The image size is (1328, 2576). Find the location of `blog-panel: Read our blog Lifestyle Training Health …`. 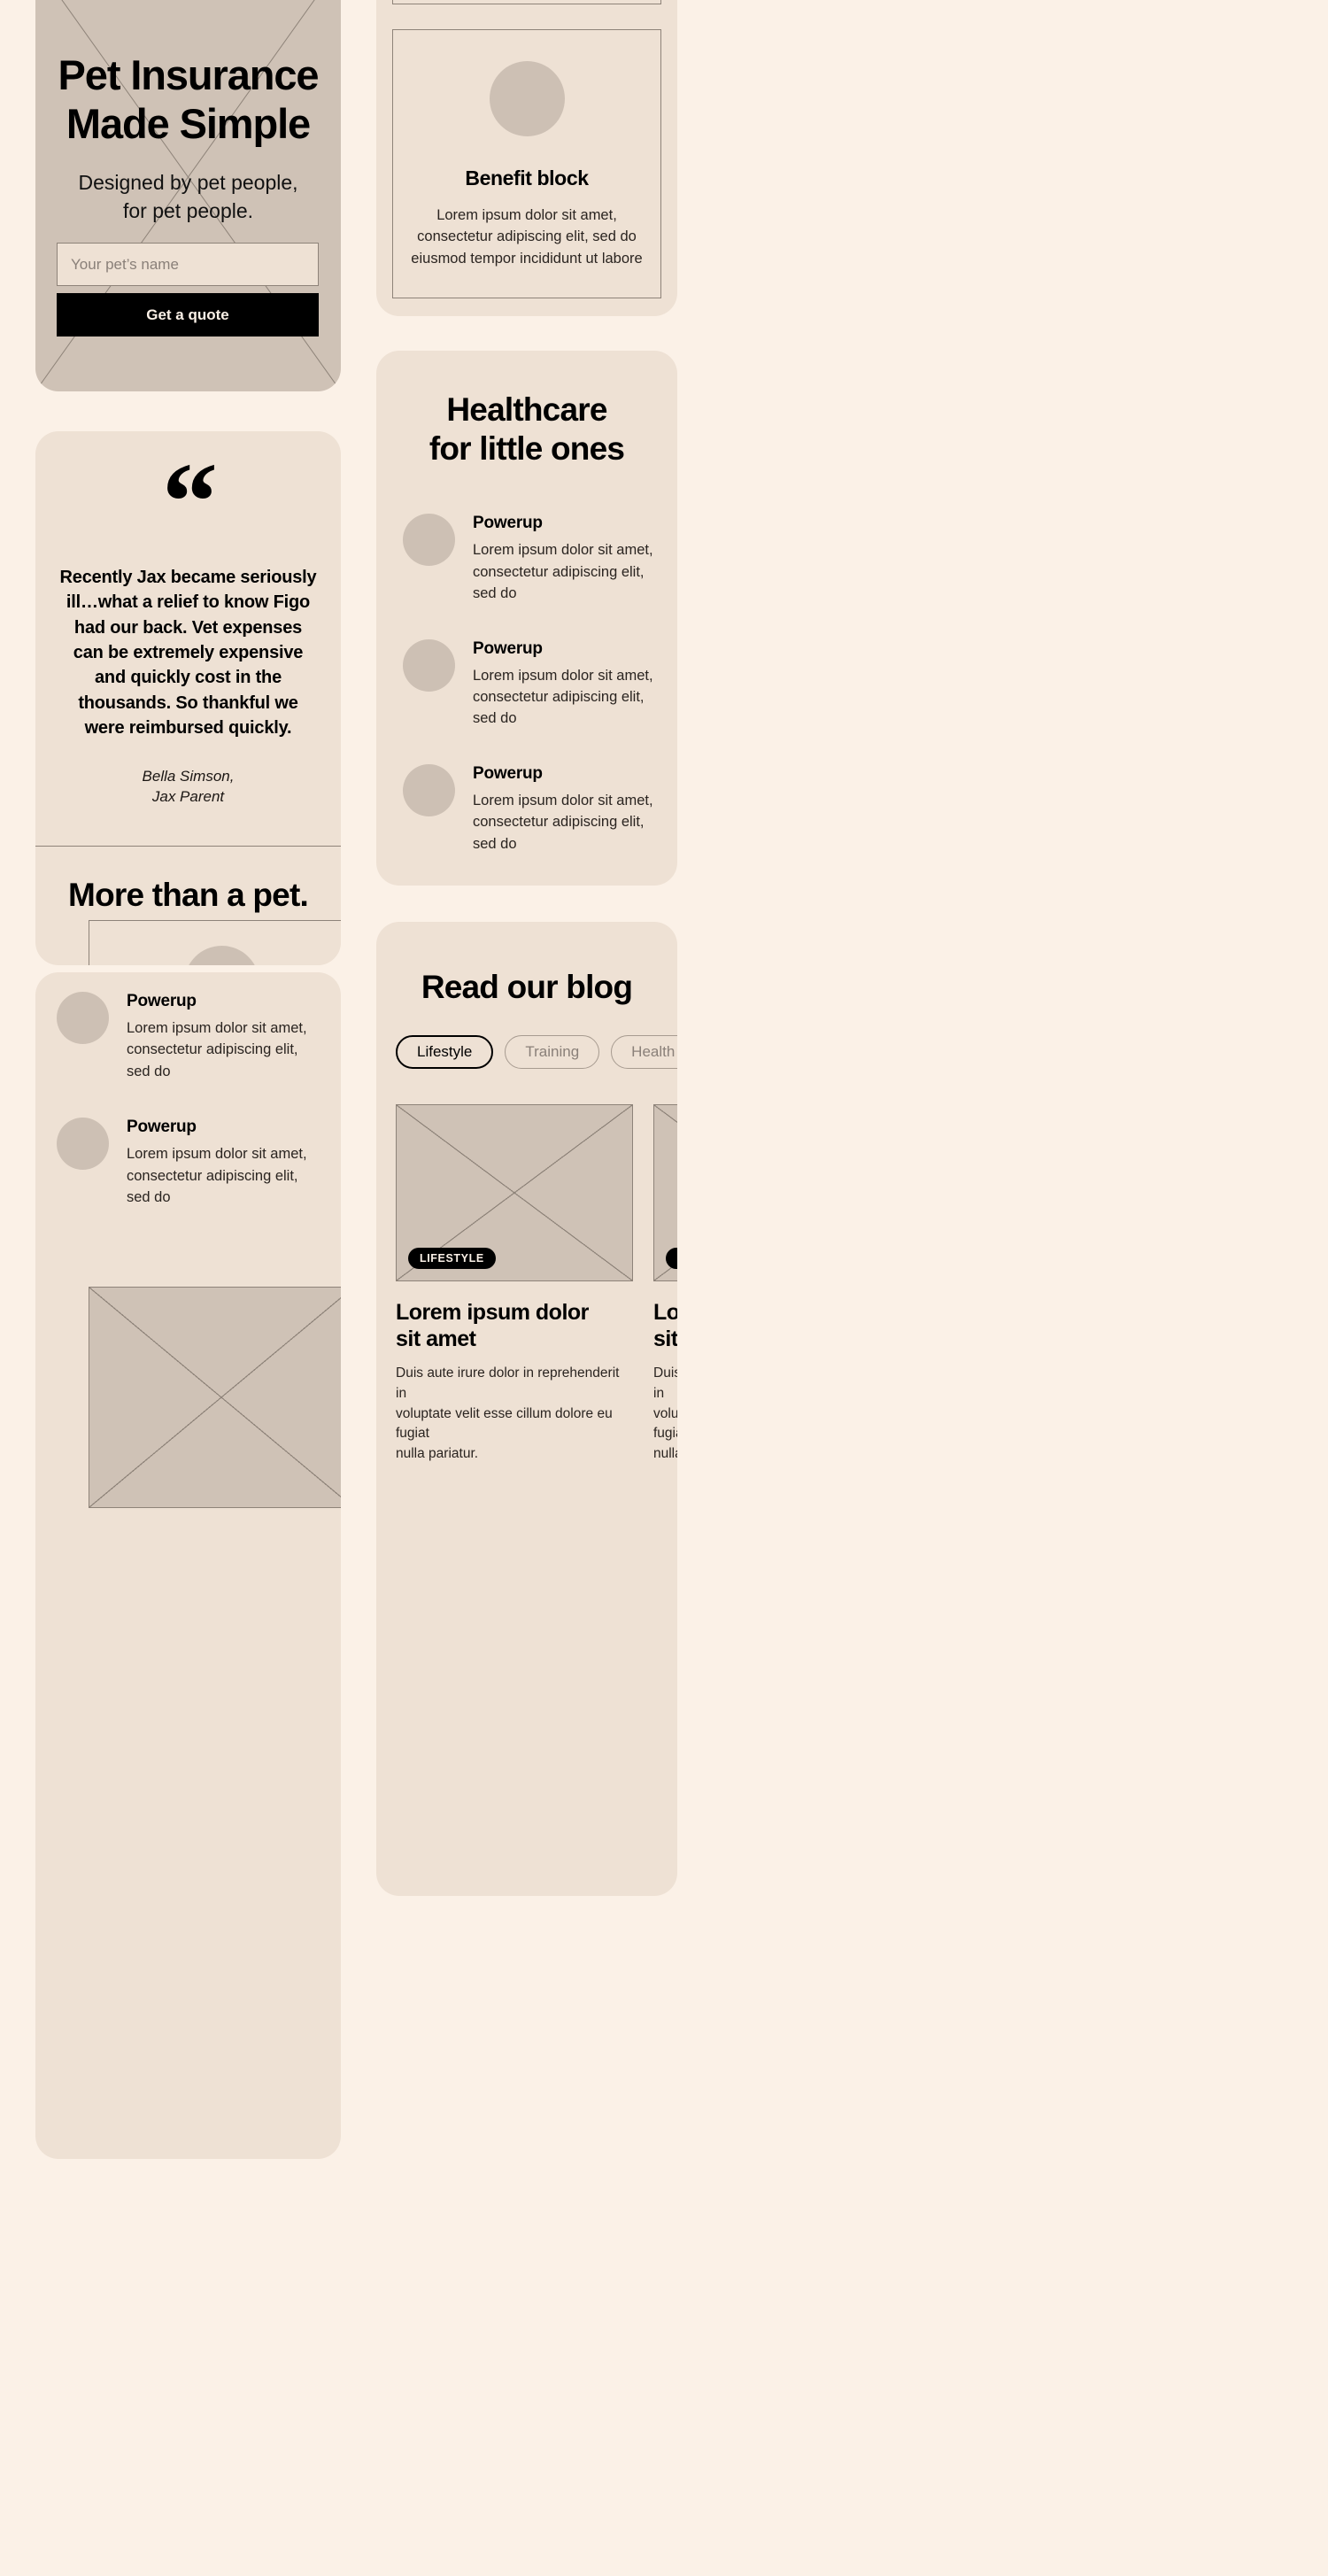

blog-panel: Read our blog Lifestyle Training Health … is located at coordinates (526, 1409).